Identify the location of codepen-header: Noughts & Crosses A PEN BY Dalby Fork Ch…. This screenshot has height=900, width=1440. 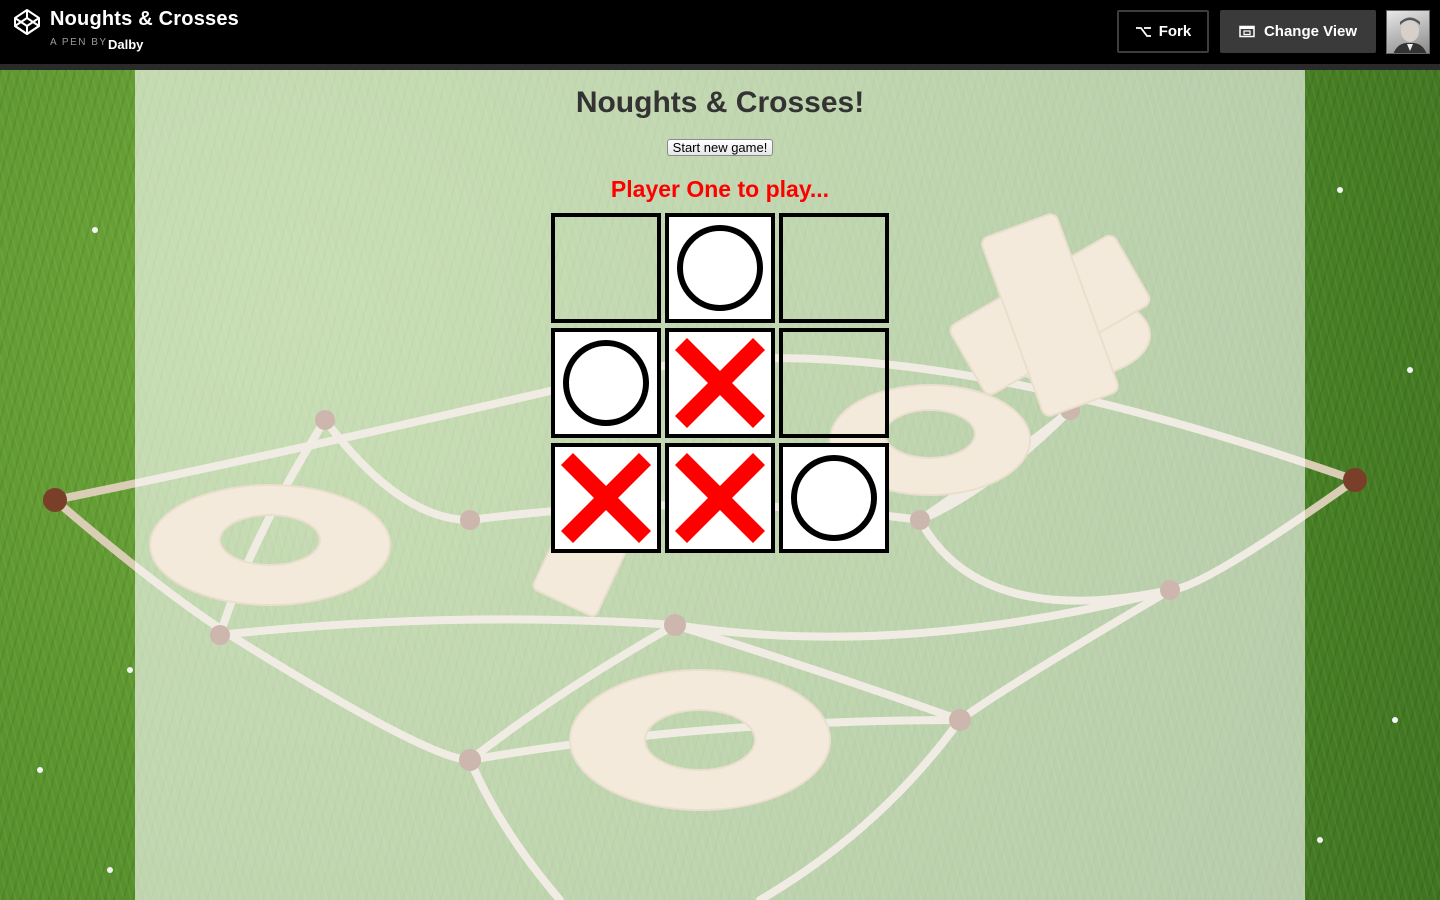
(720, 35).